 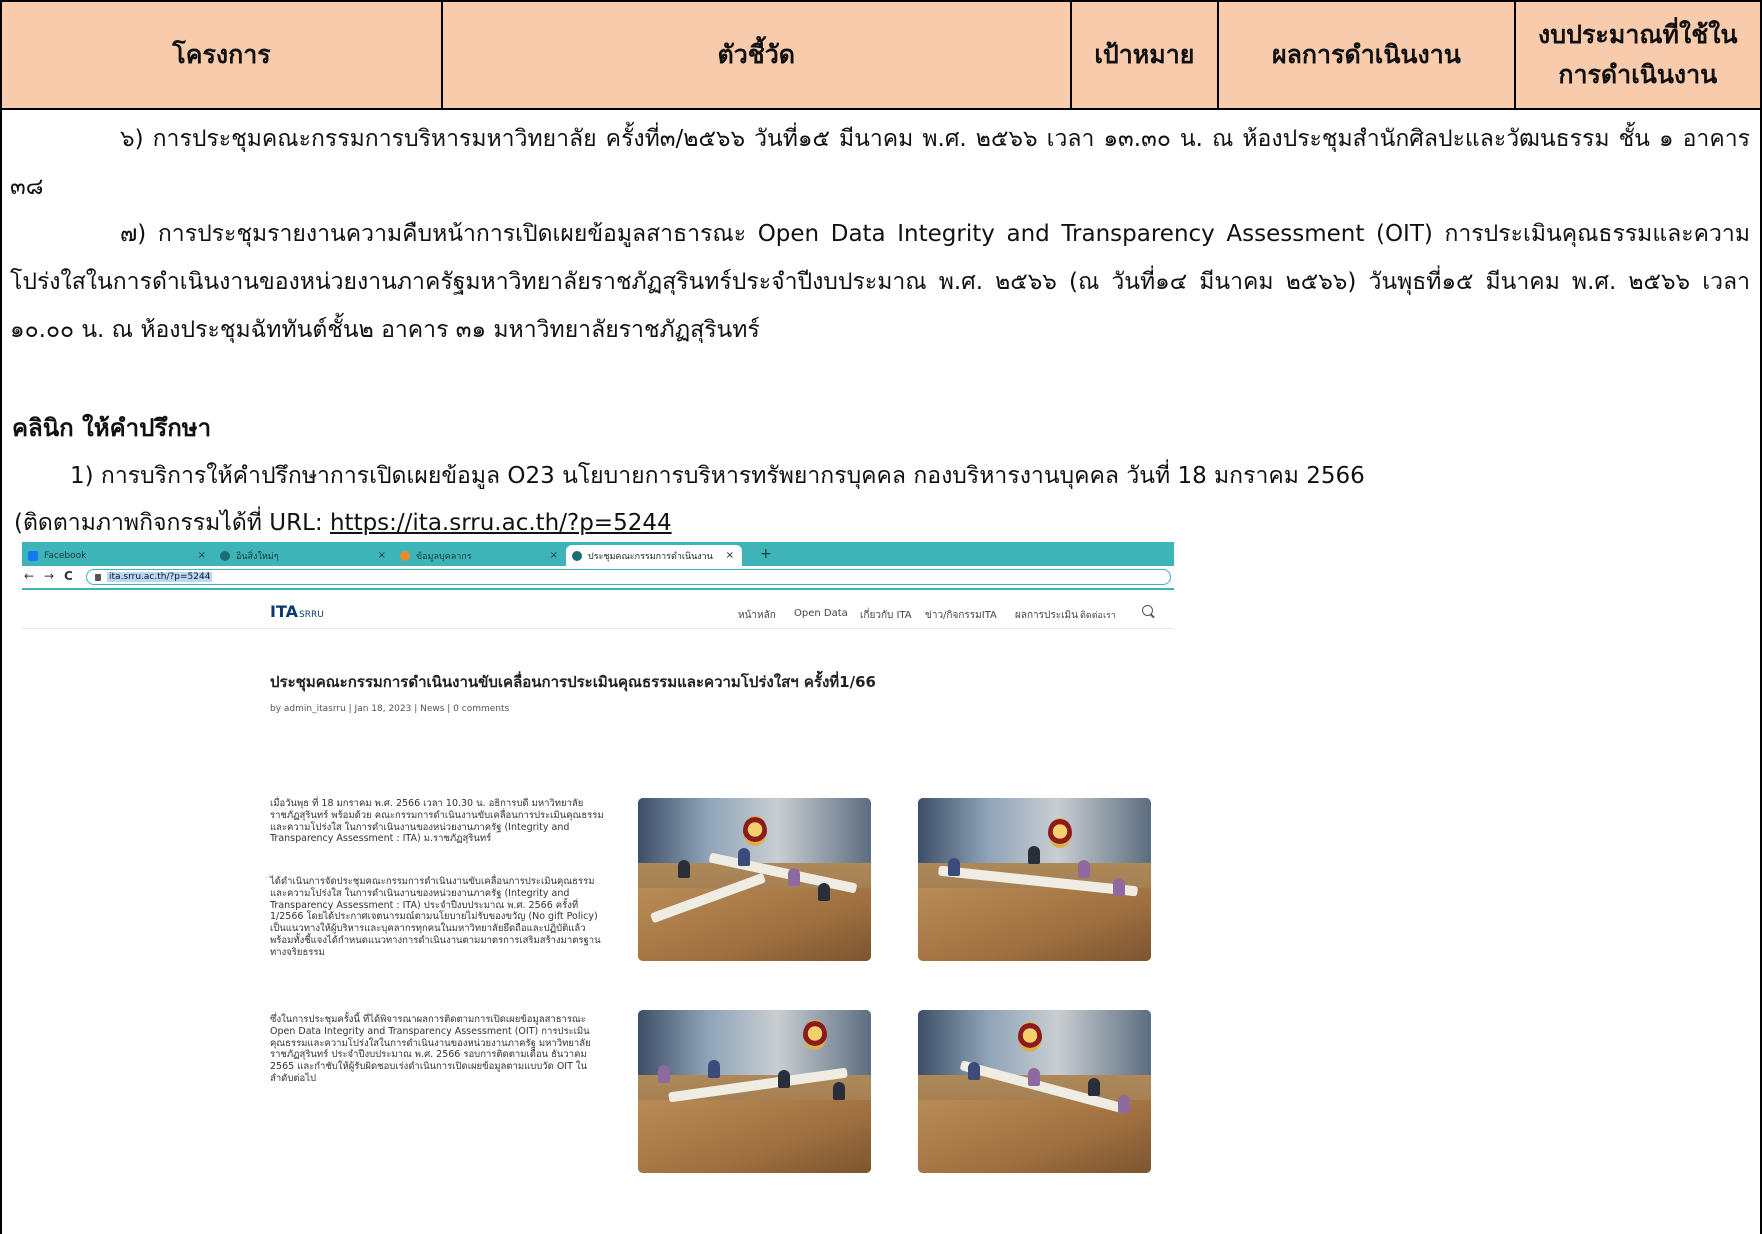 What do you see at coordinates (160, 577) in the screenshot?
I see `address-text: ita.srru.ac.th/?p=5244` at bounding box center [160, 577].